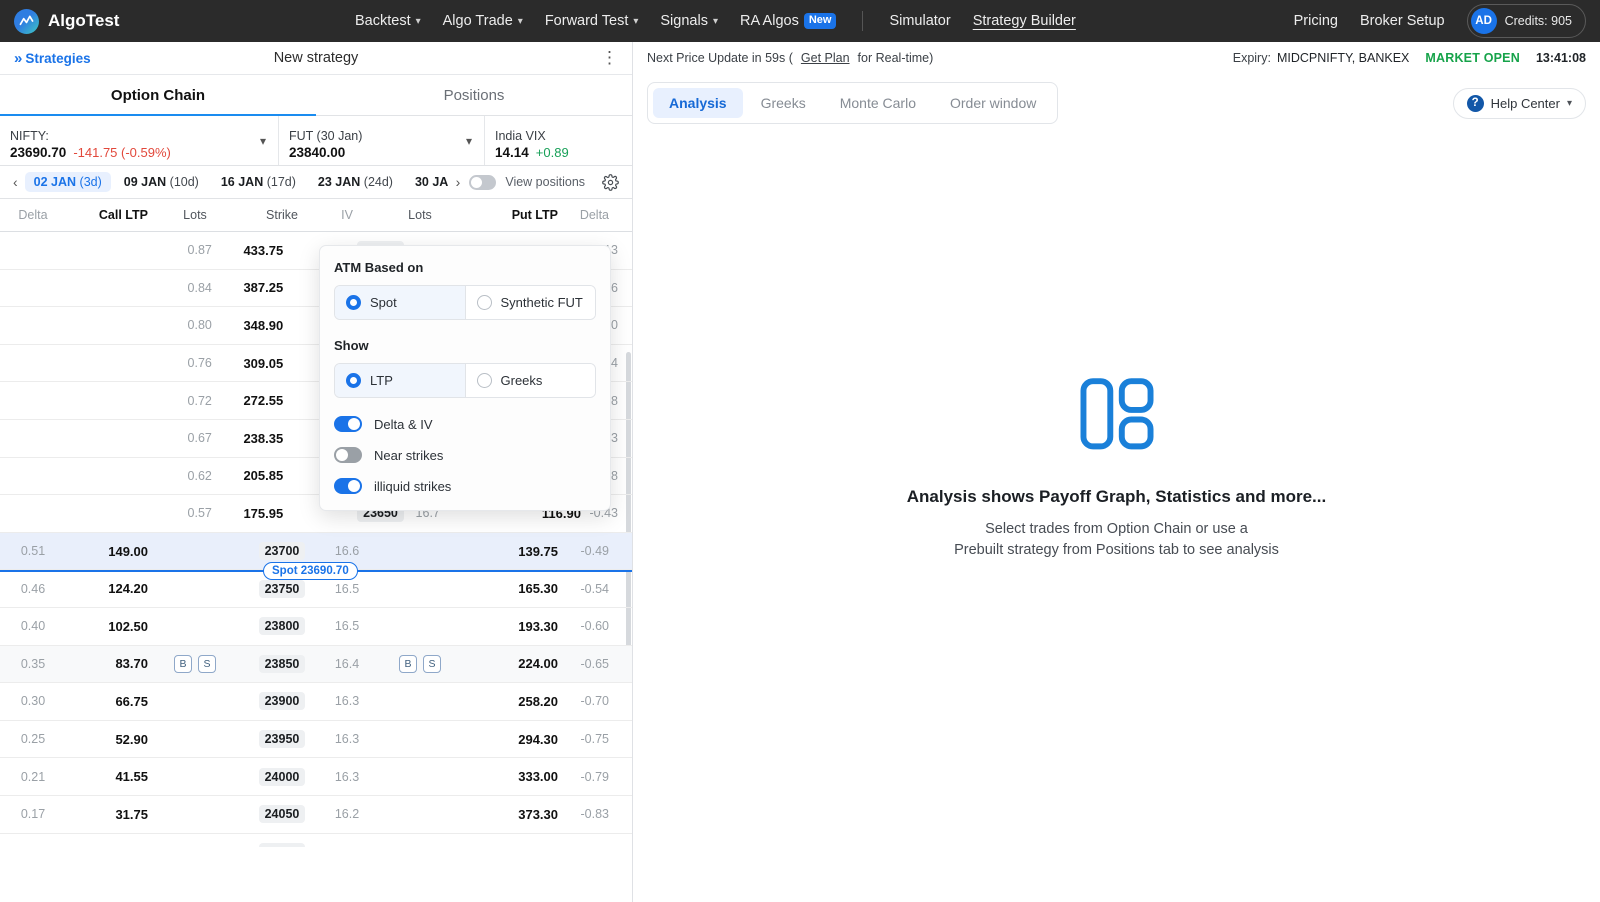 This screenshot has height=902, width=1600. I want to click on expiry-chip-0: 02 JAN (3d), so click(67, 182).